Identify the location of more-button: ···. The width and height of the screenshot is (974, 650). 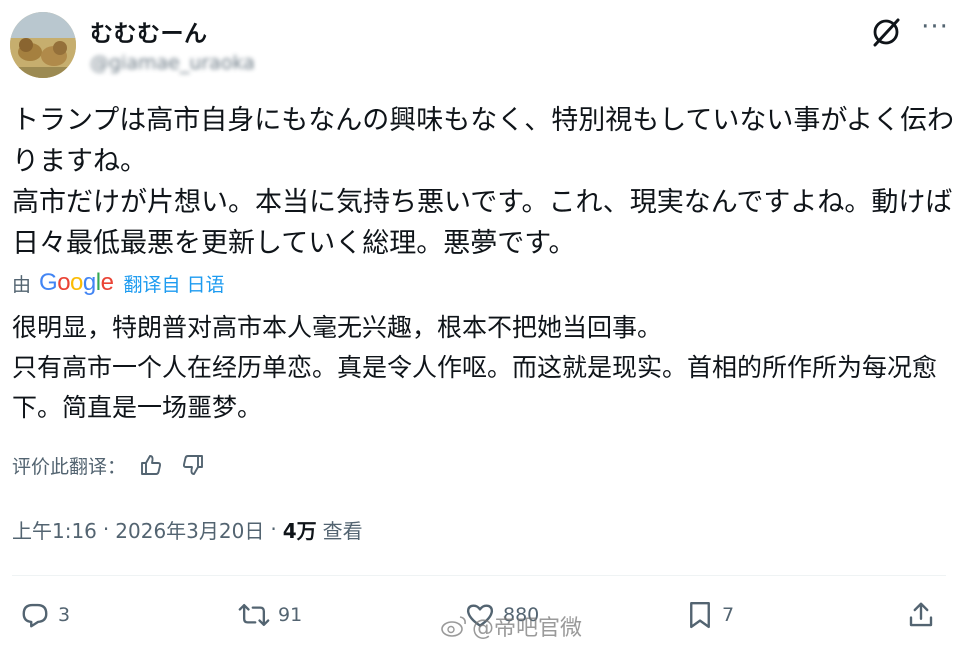
(935, 32).